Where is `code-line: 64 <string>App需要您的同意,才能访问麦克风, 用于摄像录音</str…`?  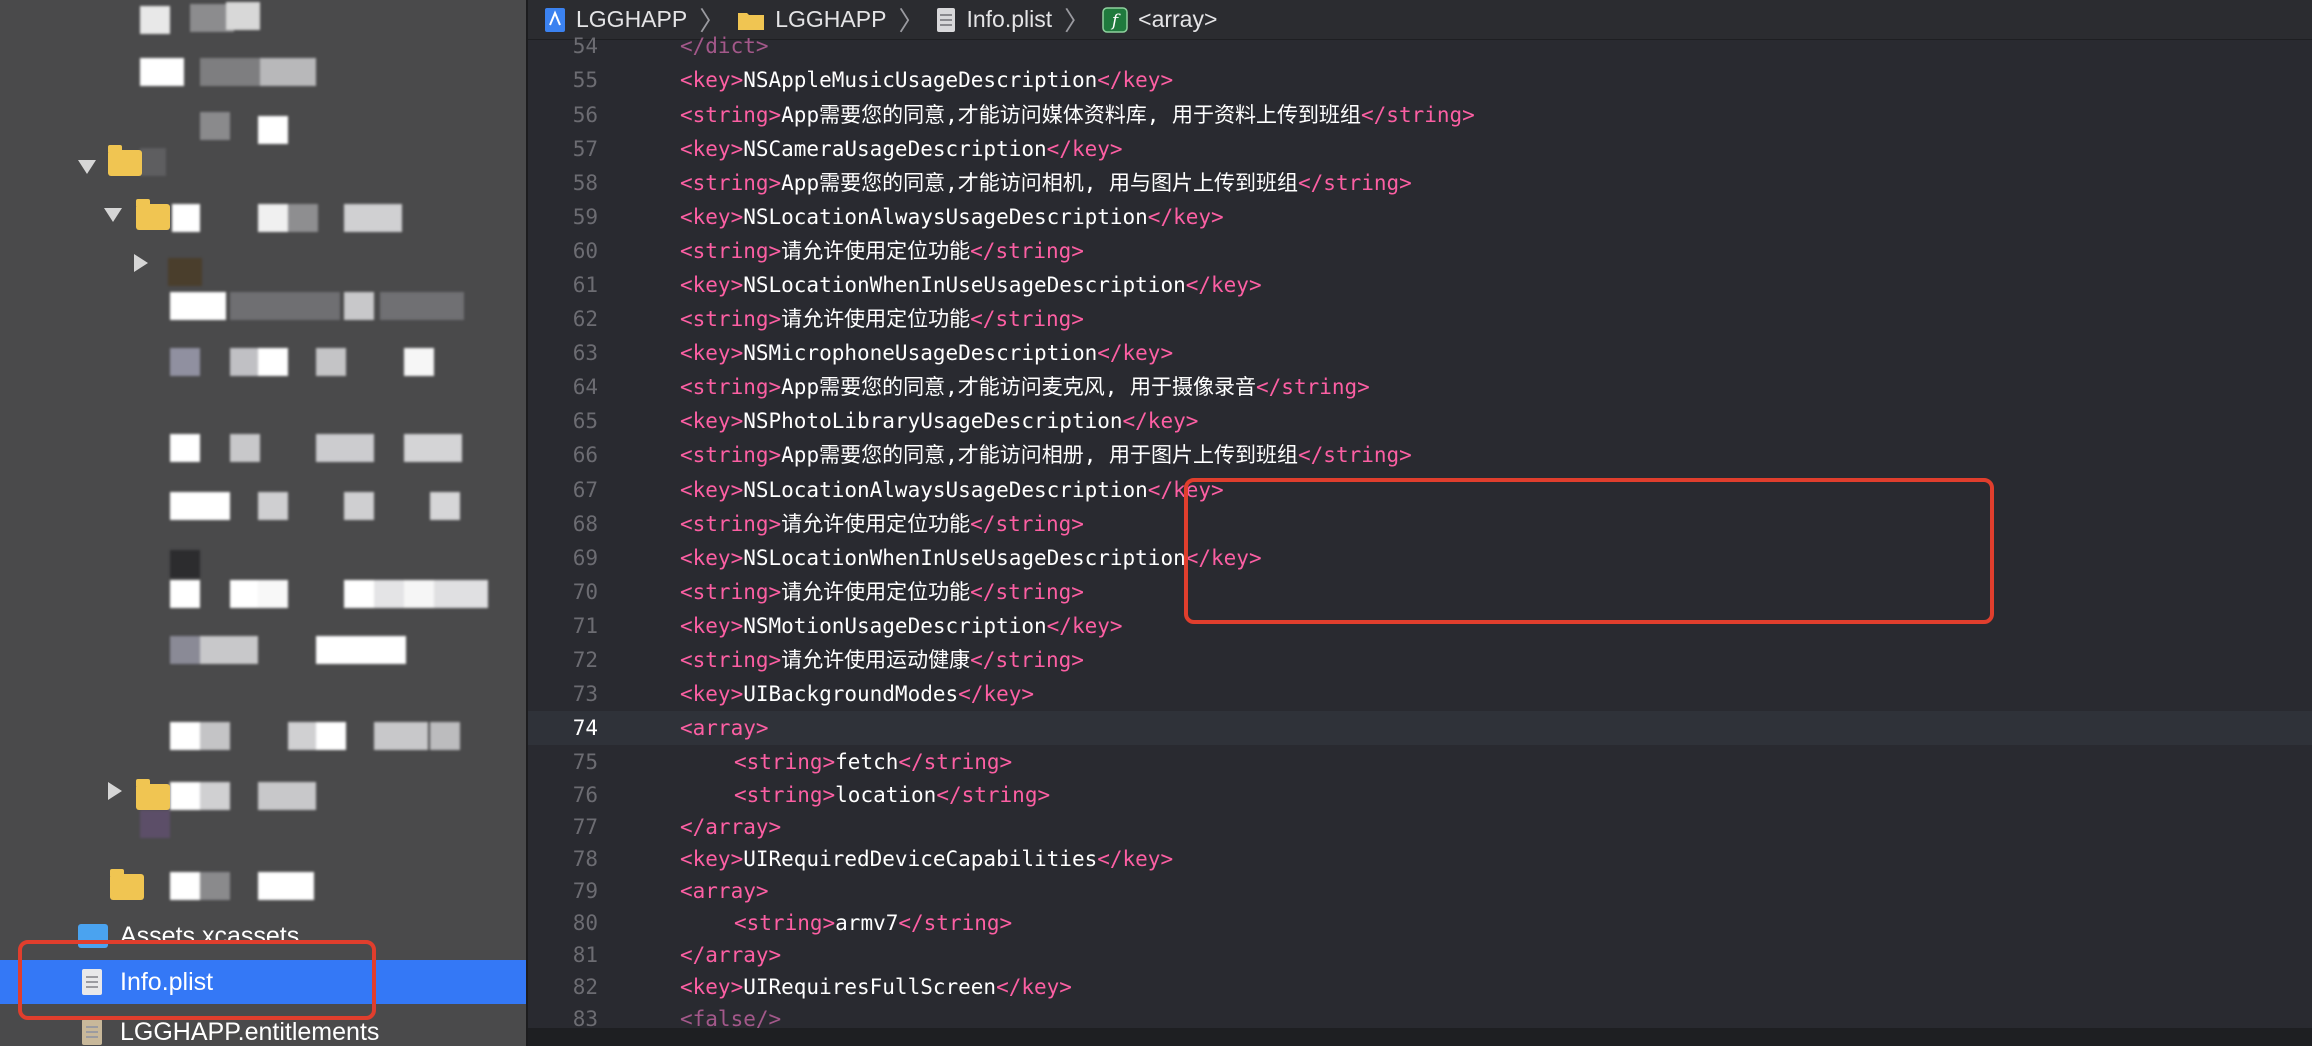
code-line: 64 <string>App需要您的同意,才能访问麦克风, 用于摄像录音</str… is located at coordinates (1420, 387).